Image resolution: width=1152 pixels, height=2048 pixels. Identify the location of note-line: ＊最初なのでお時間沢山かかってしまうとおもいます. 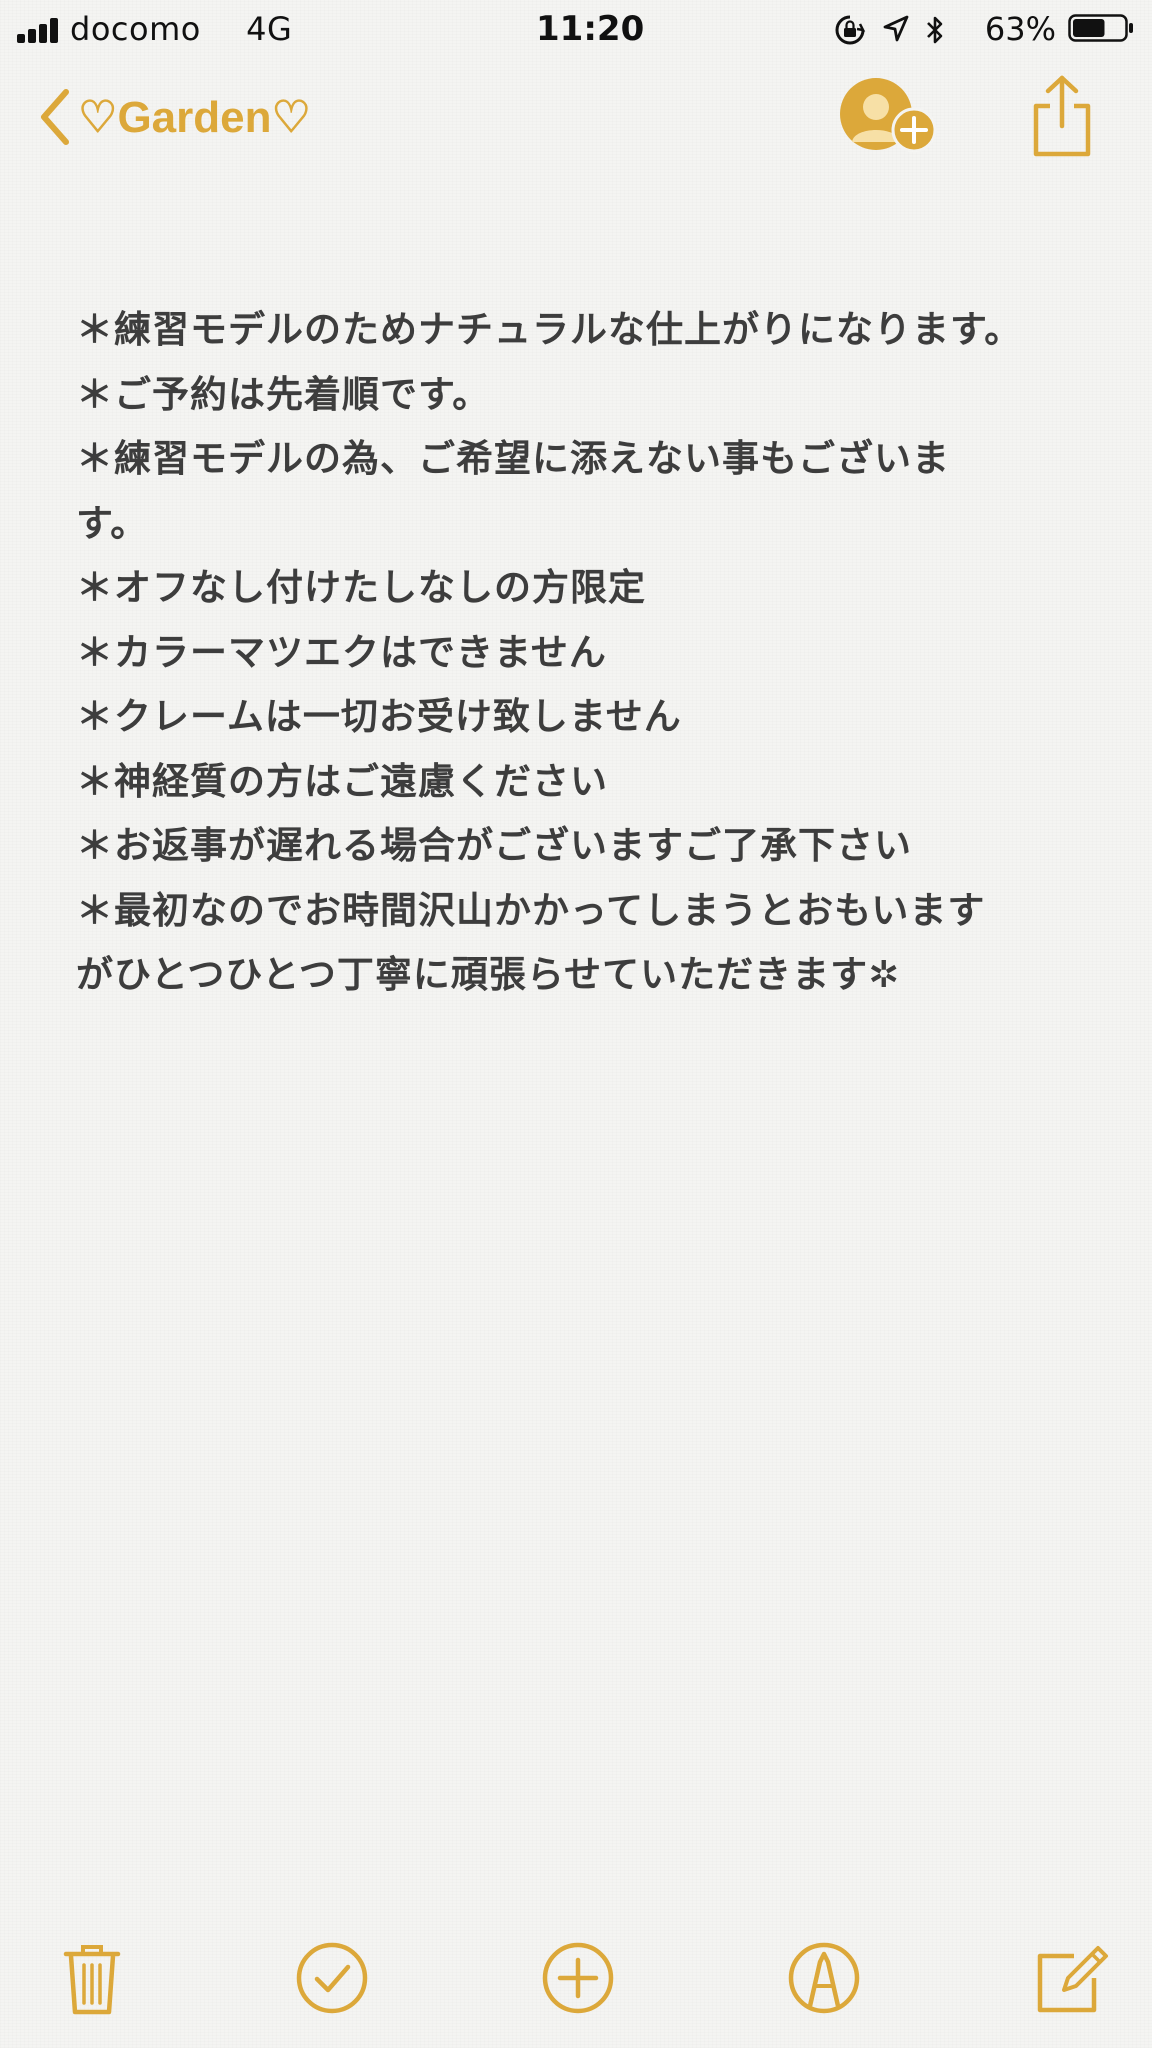
(531, 910).